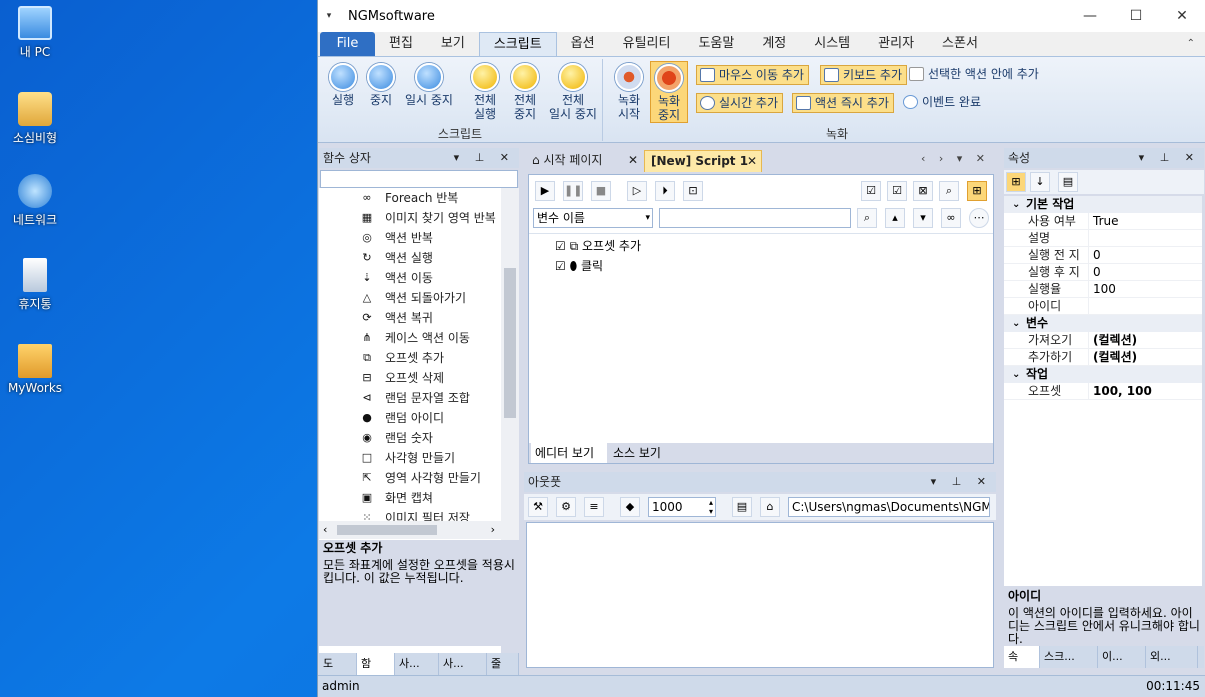  I want to click on variable-select: 변수 이름 ▾, so click(593, 218).